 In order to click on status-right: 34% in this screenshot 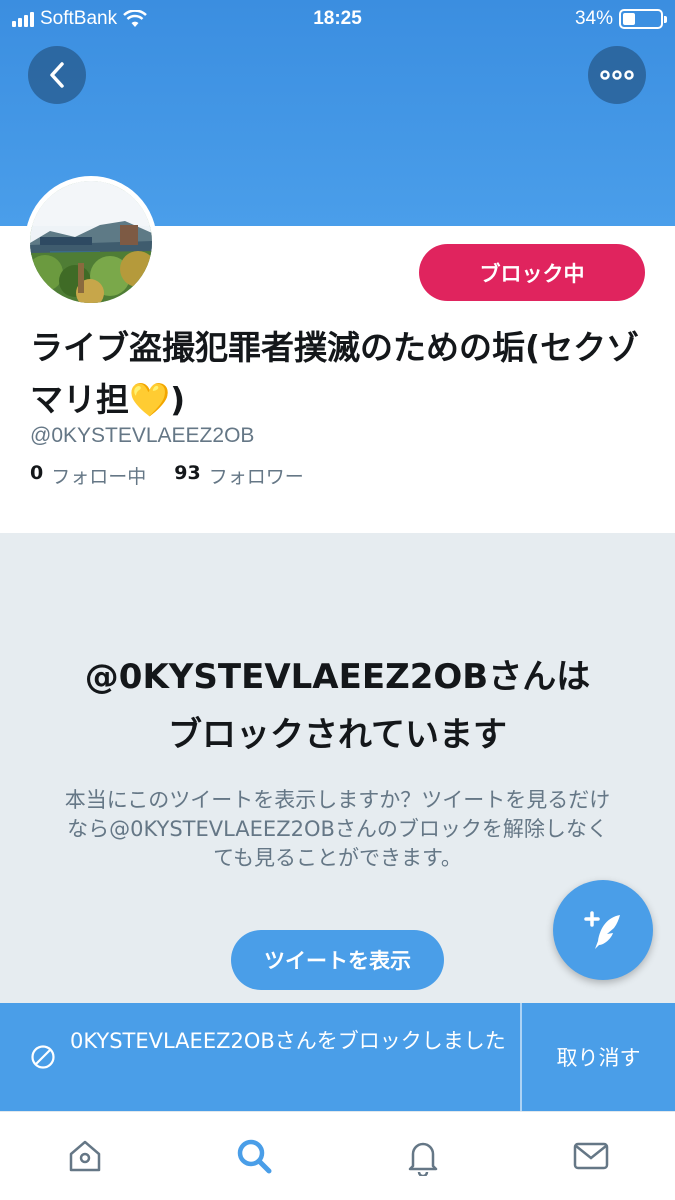, I will do `click(620, 19)`.